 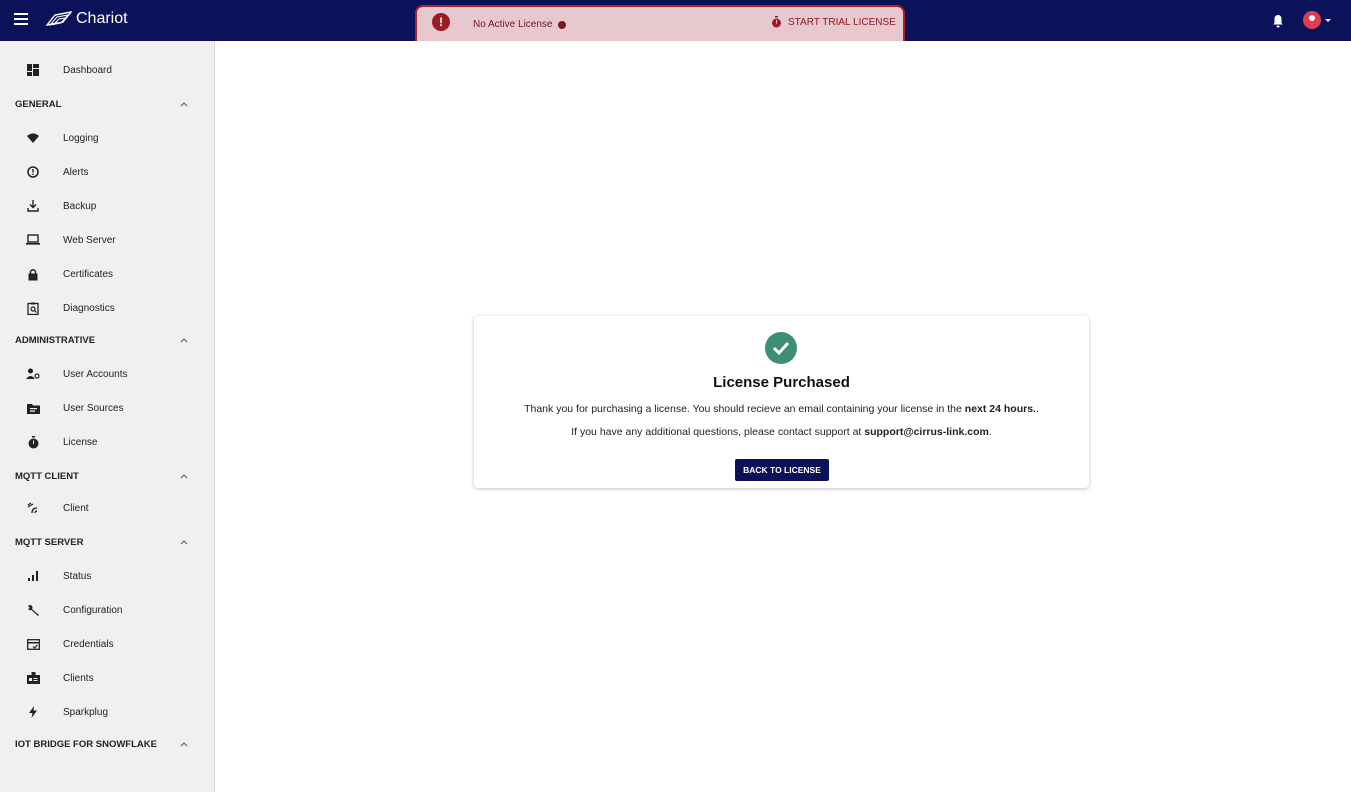 I want to click on alert-icon: !, so click(x=441, y=22).